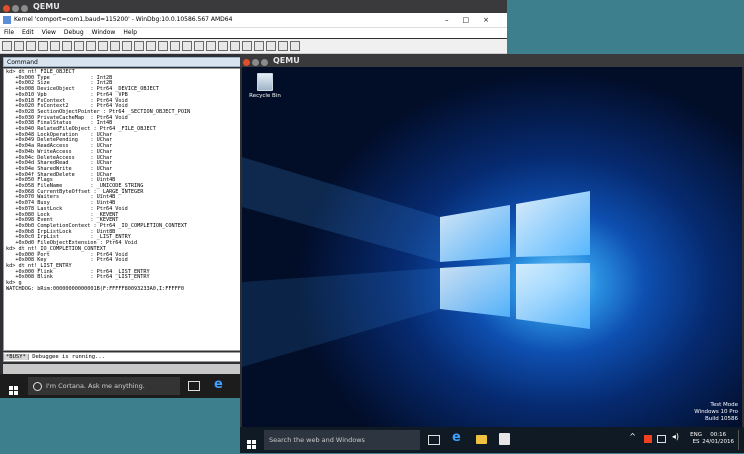  I want to click on step-into-icon, so click(103, 46).